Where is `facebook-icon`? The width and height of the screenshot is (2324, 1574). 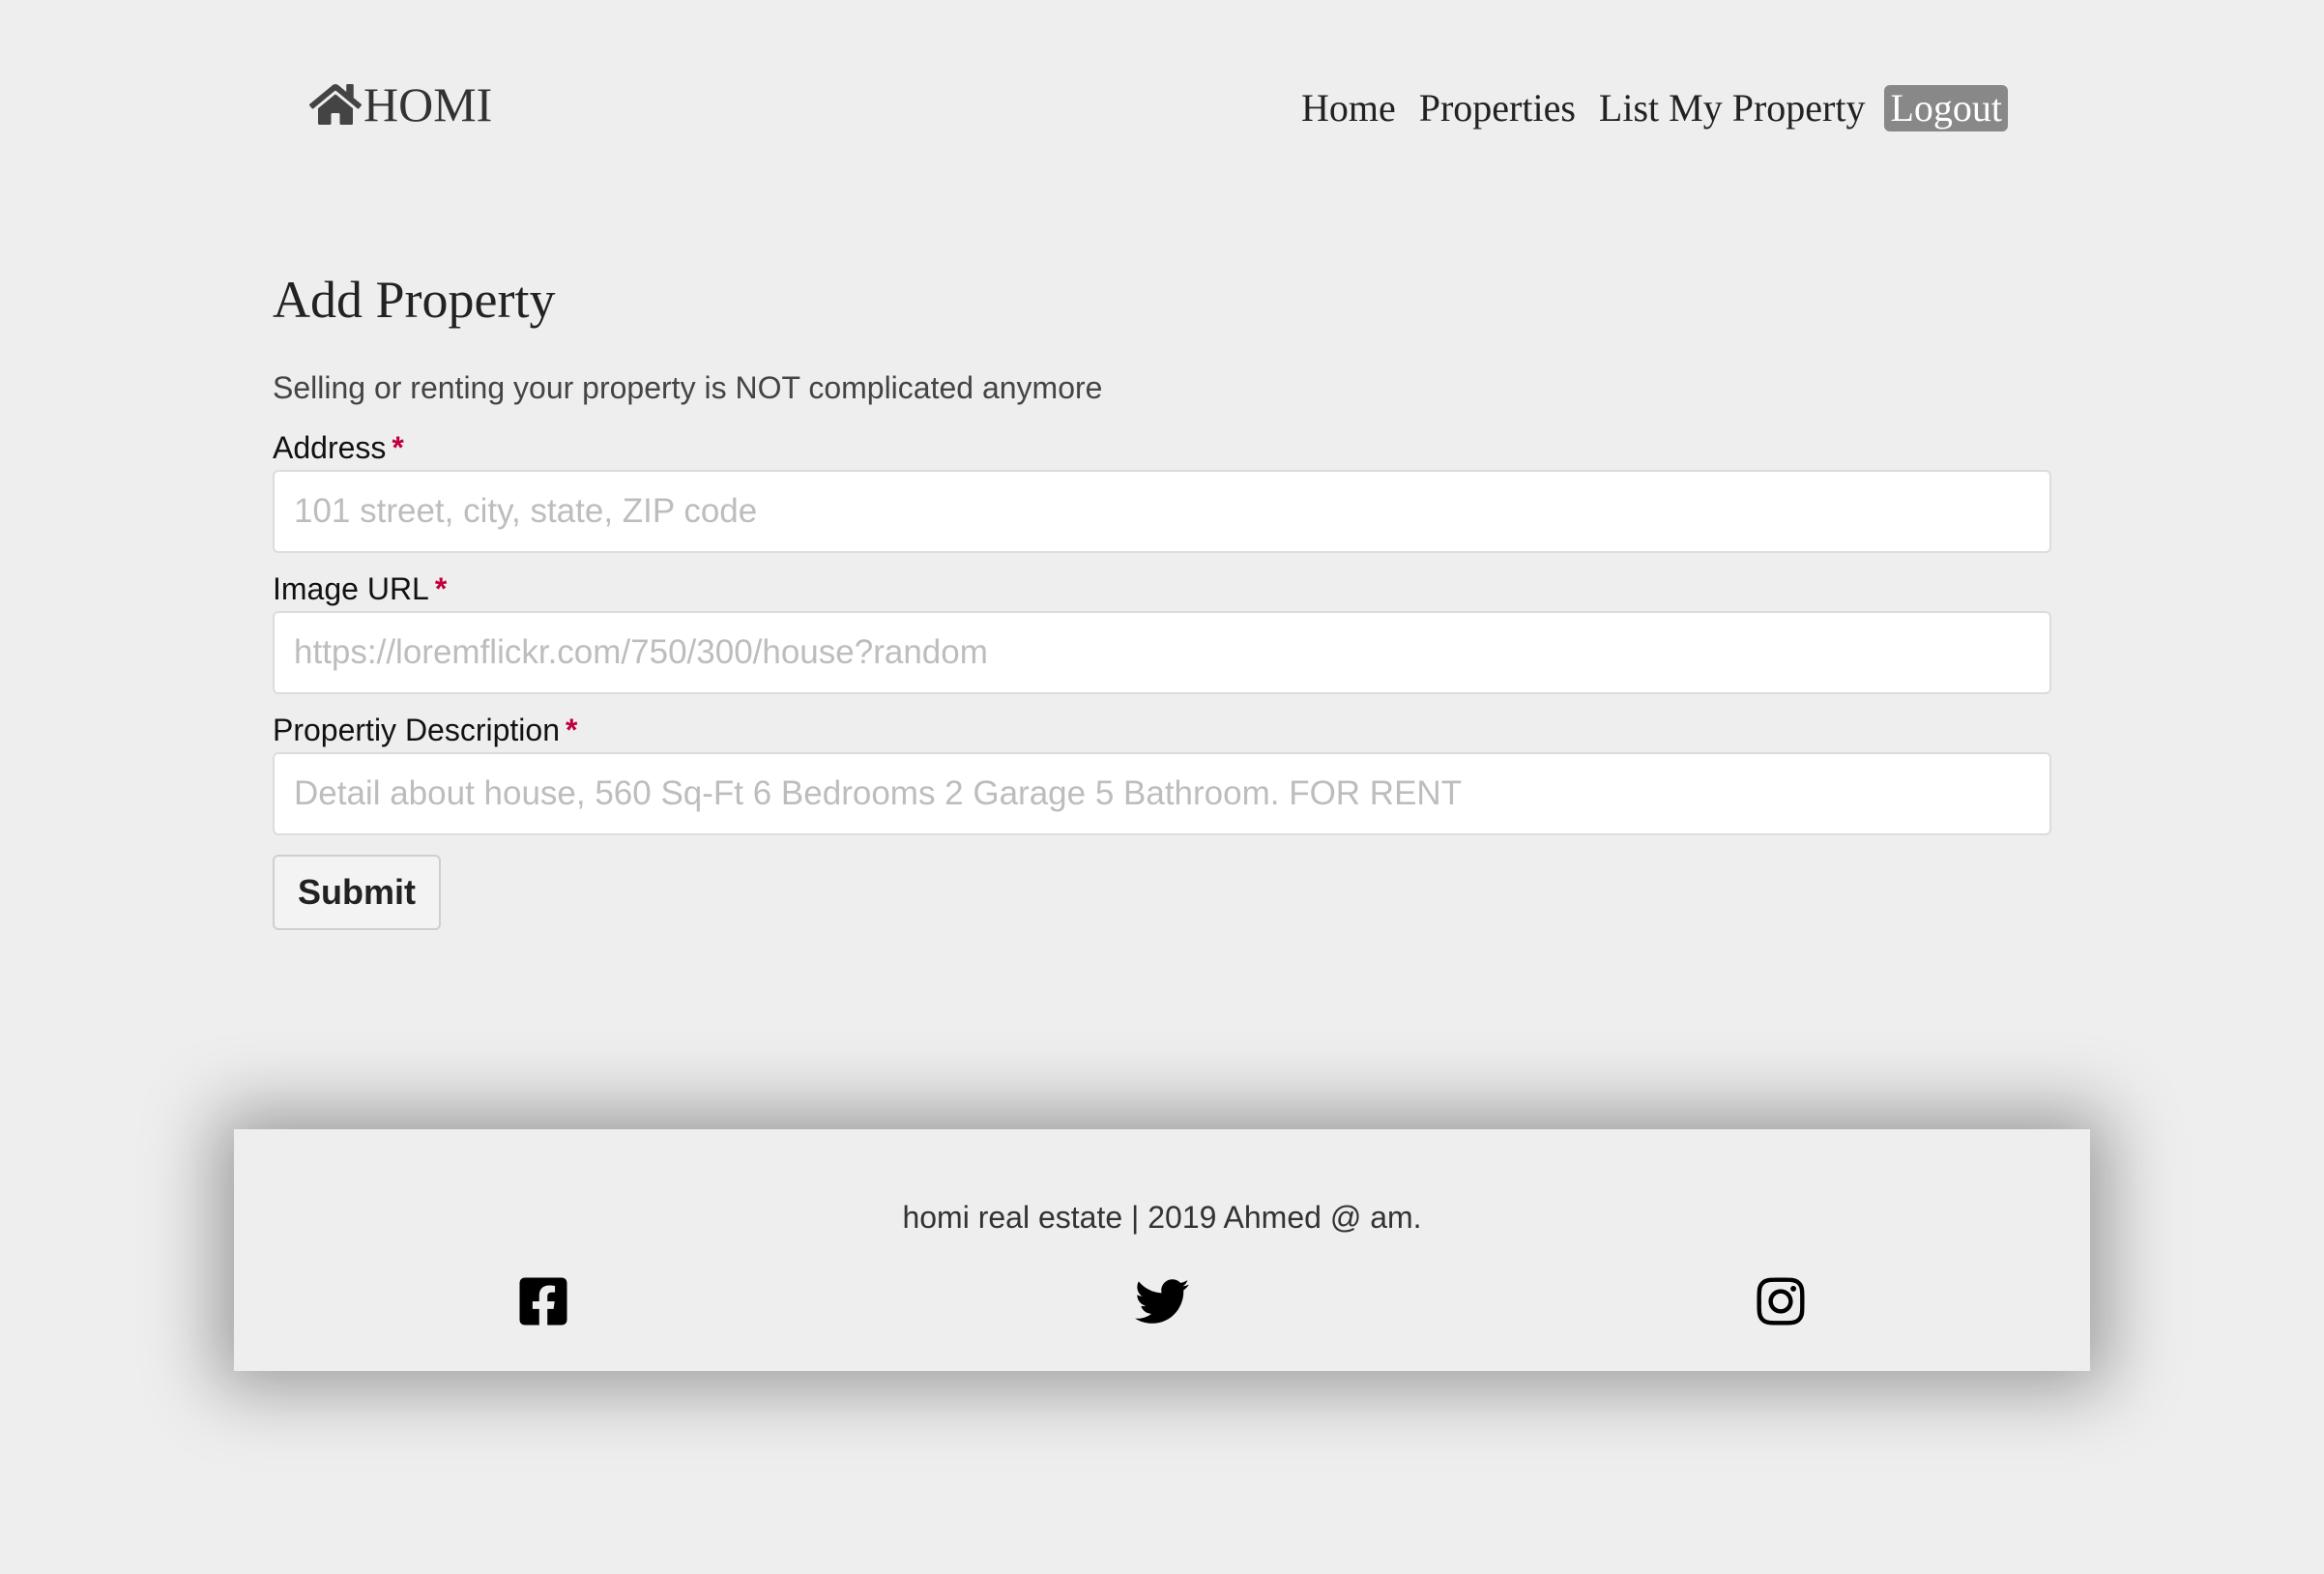
facebook-icon is located at coordinates (543, 1301).